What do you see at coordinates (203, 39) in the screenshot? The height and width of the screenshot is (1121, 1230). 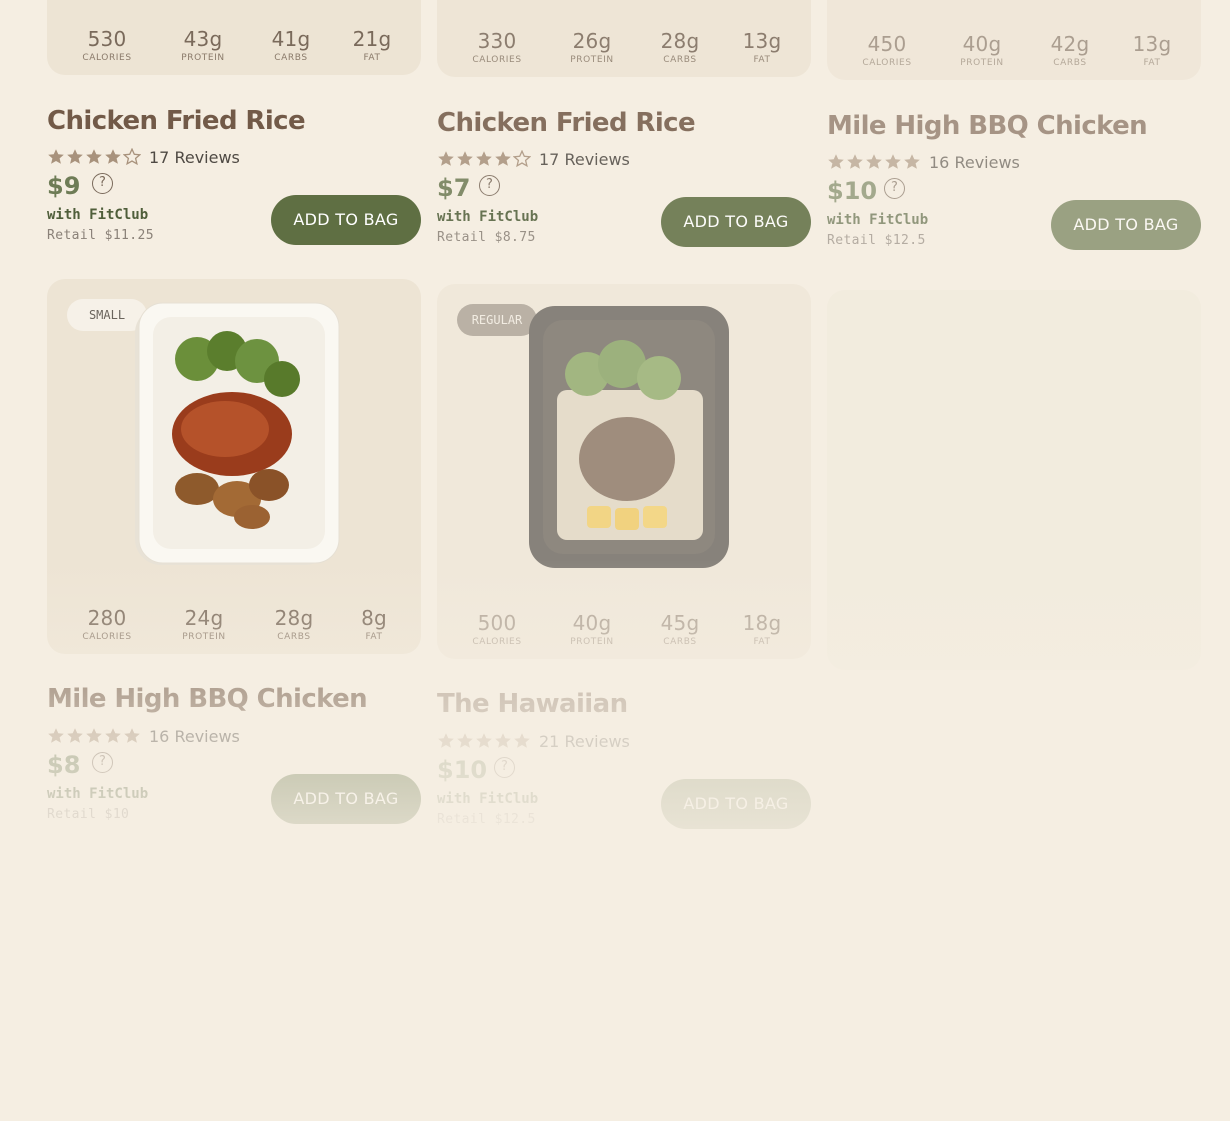 I see `macro-value: 43g` at bounding box center [203, 39].